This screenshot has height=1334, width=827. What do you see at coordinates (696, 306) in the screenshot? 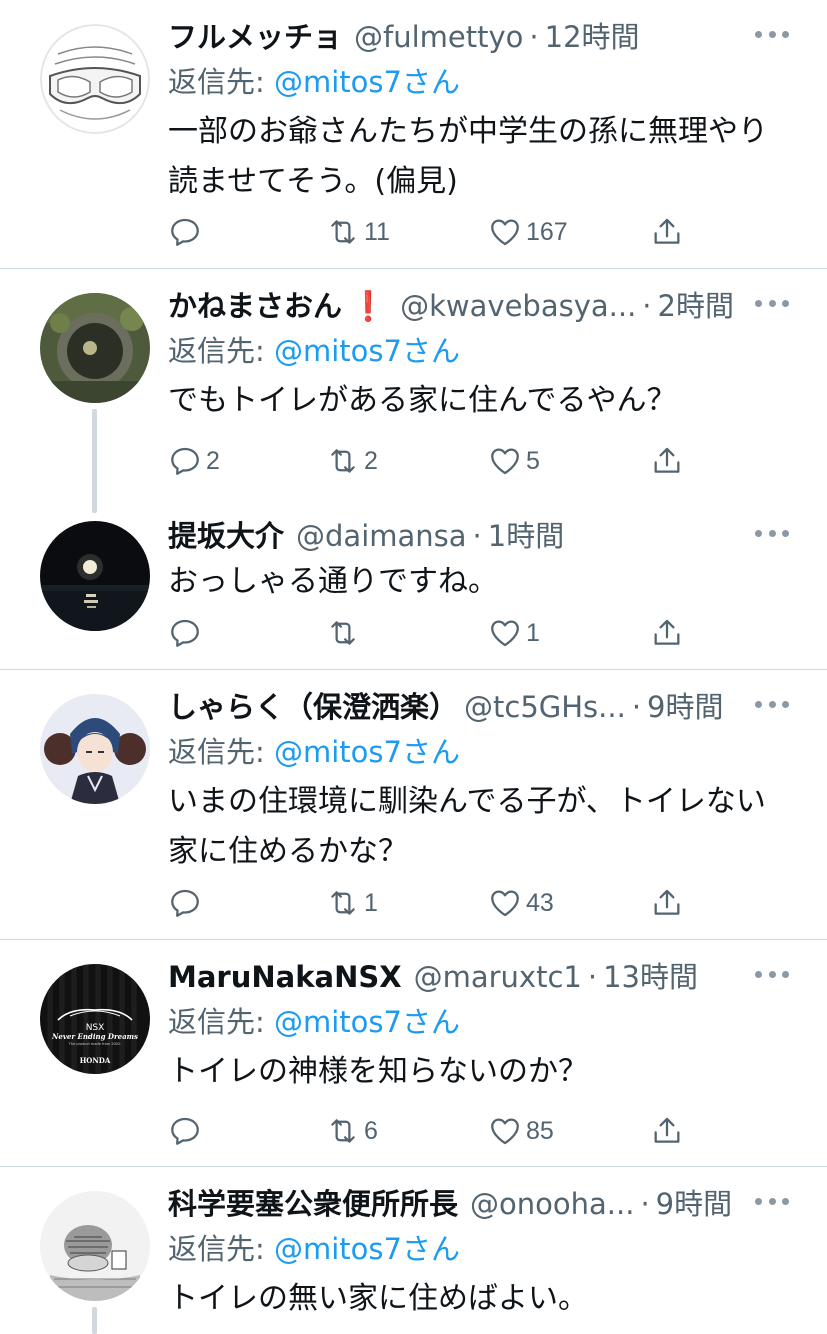
I see `timestamp: 2時間` at bounding box center [696, 306].